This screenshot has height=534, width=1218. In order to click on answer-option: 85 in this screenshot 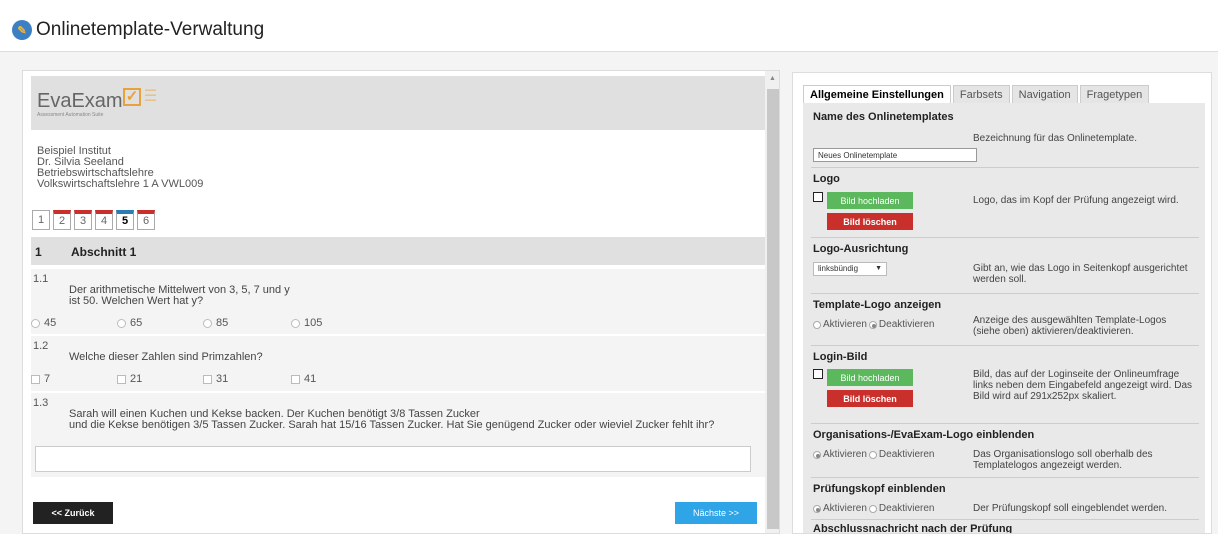, I will do `click(215, 323)`.